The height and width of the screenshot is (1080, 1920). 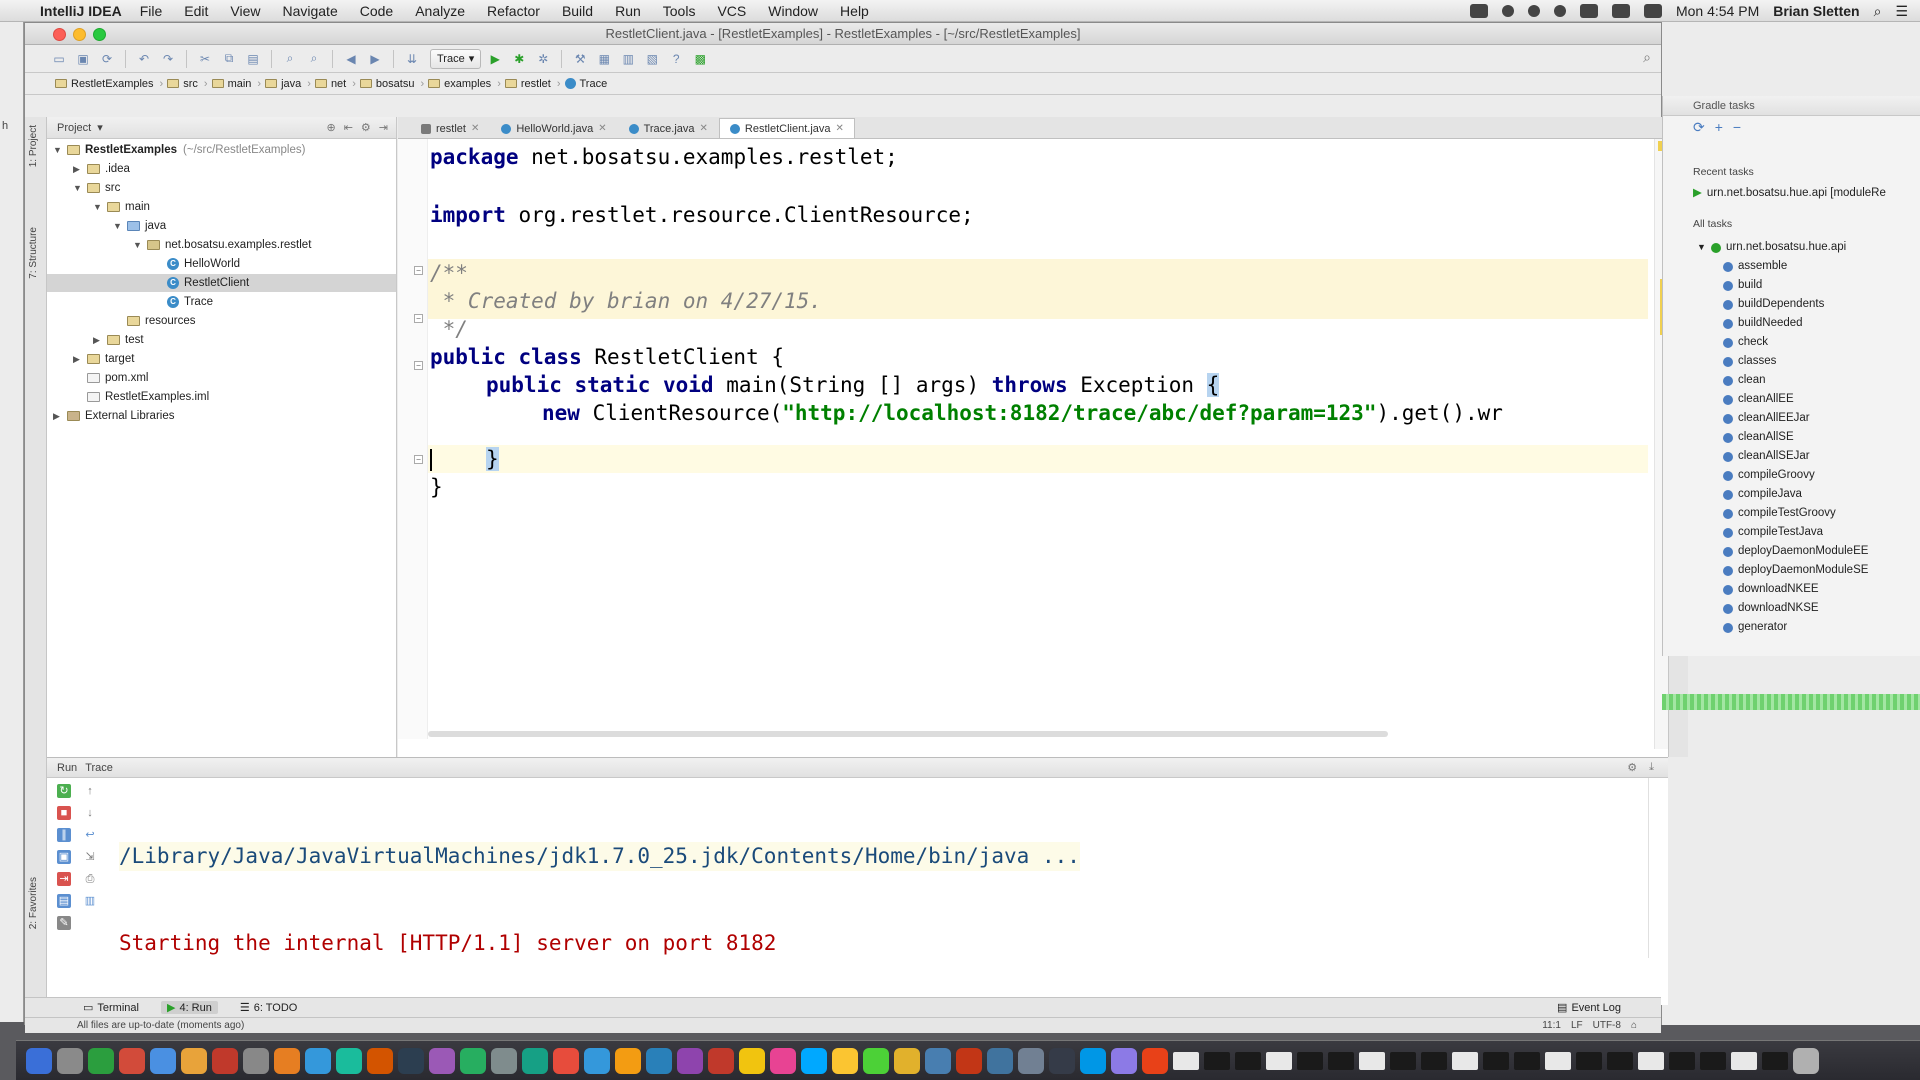 What do you see at coordinates (314, 59) in the screenshot?
I see `replace-icon: ⌕` at bounding box center [314, 59].